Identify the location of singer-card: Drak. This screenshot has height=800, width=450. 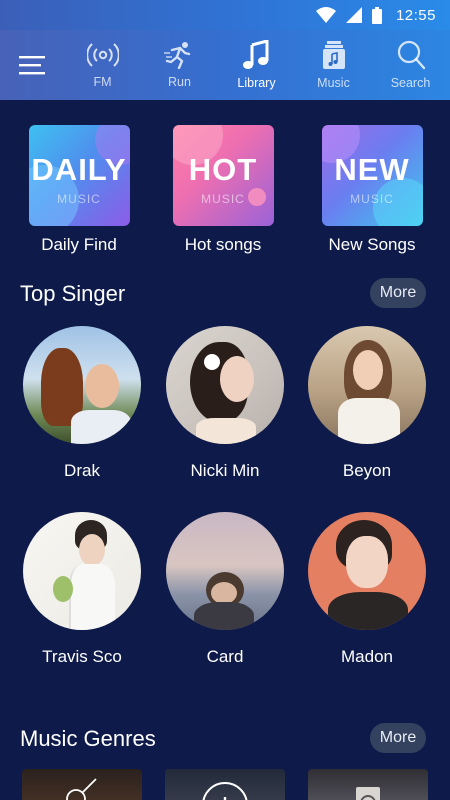
(82, 403).